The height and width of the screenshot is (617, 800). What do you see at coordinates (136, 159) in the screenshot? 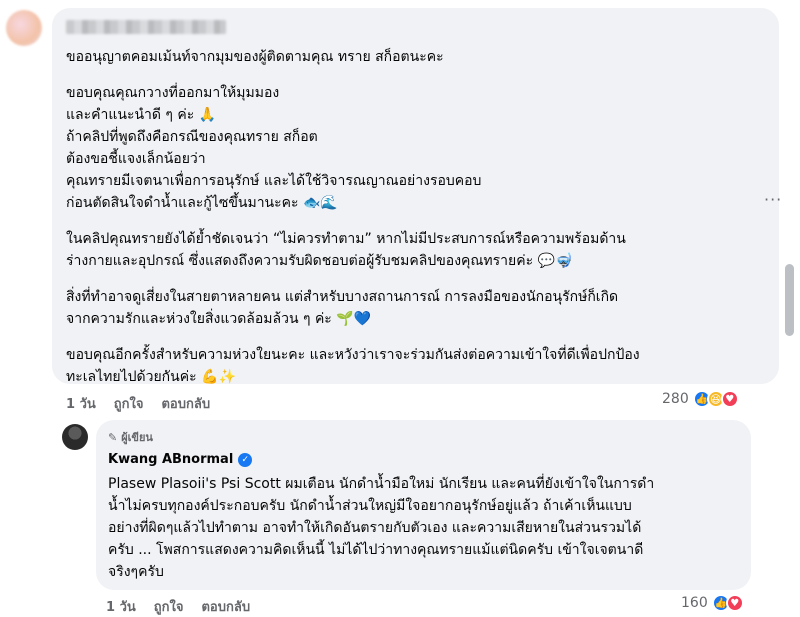
I see `comment-line: ต้องขอชี้แจงเล็กน้อยว่า` at bounding box center [136, 159].